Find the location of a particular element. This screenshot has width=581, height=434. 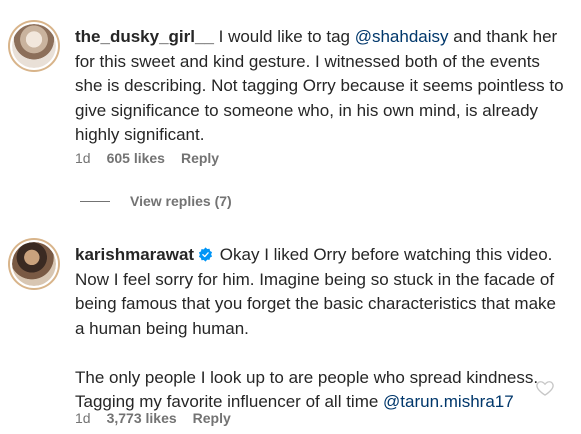

divider is located at coordinates (95, 201).